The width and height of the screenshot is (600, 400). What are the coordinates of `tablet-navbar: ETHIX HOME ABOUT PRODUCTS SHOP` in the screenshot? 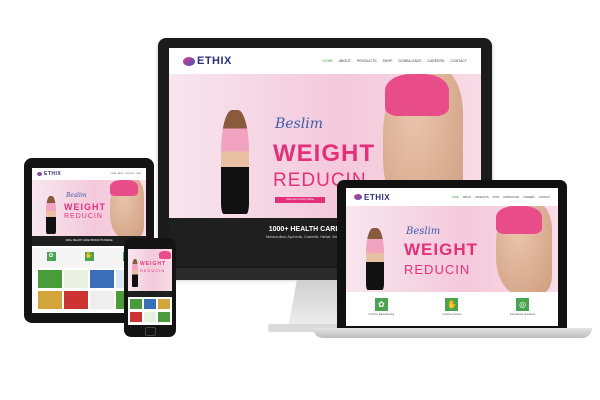 It's located at (89, 174).